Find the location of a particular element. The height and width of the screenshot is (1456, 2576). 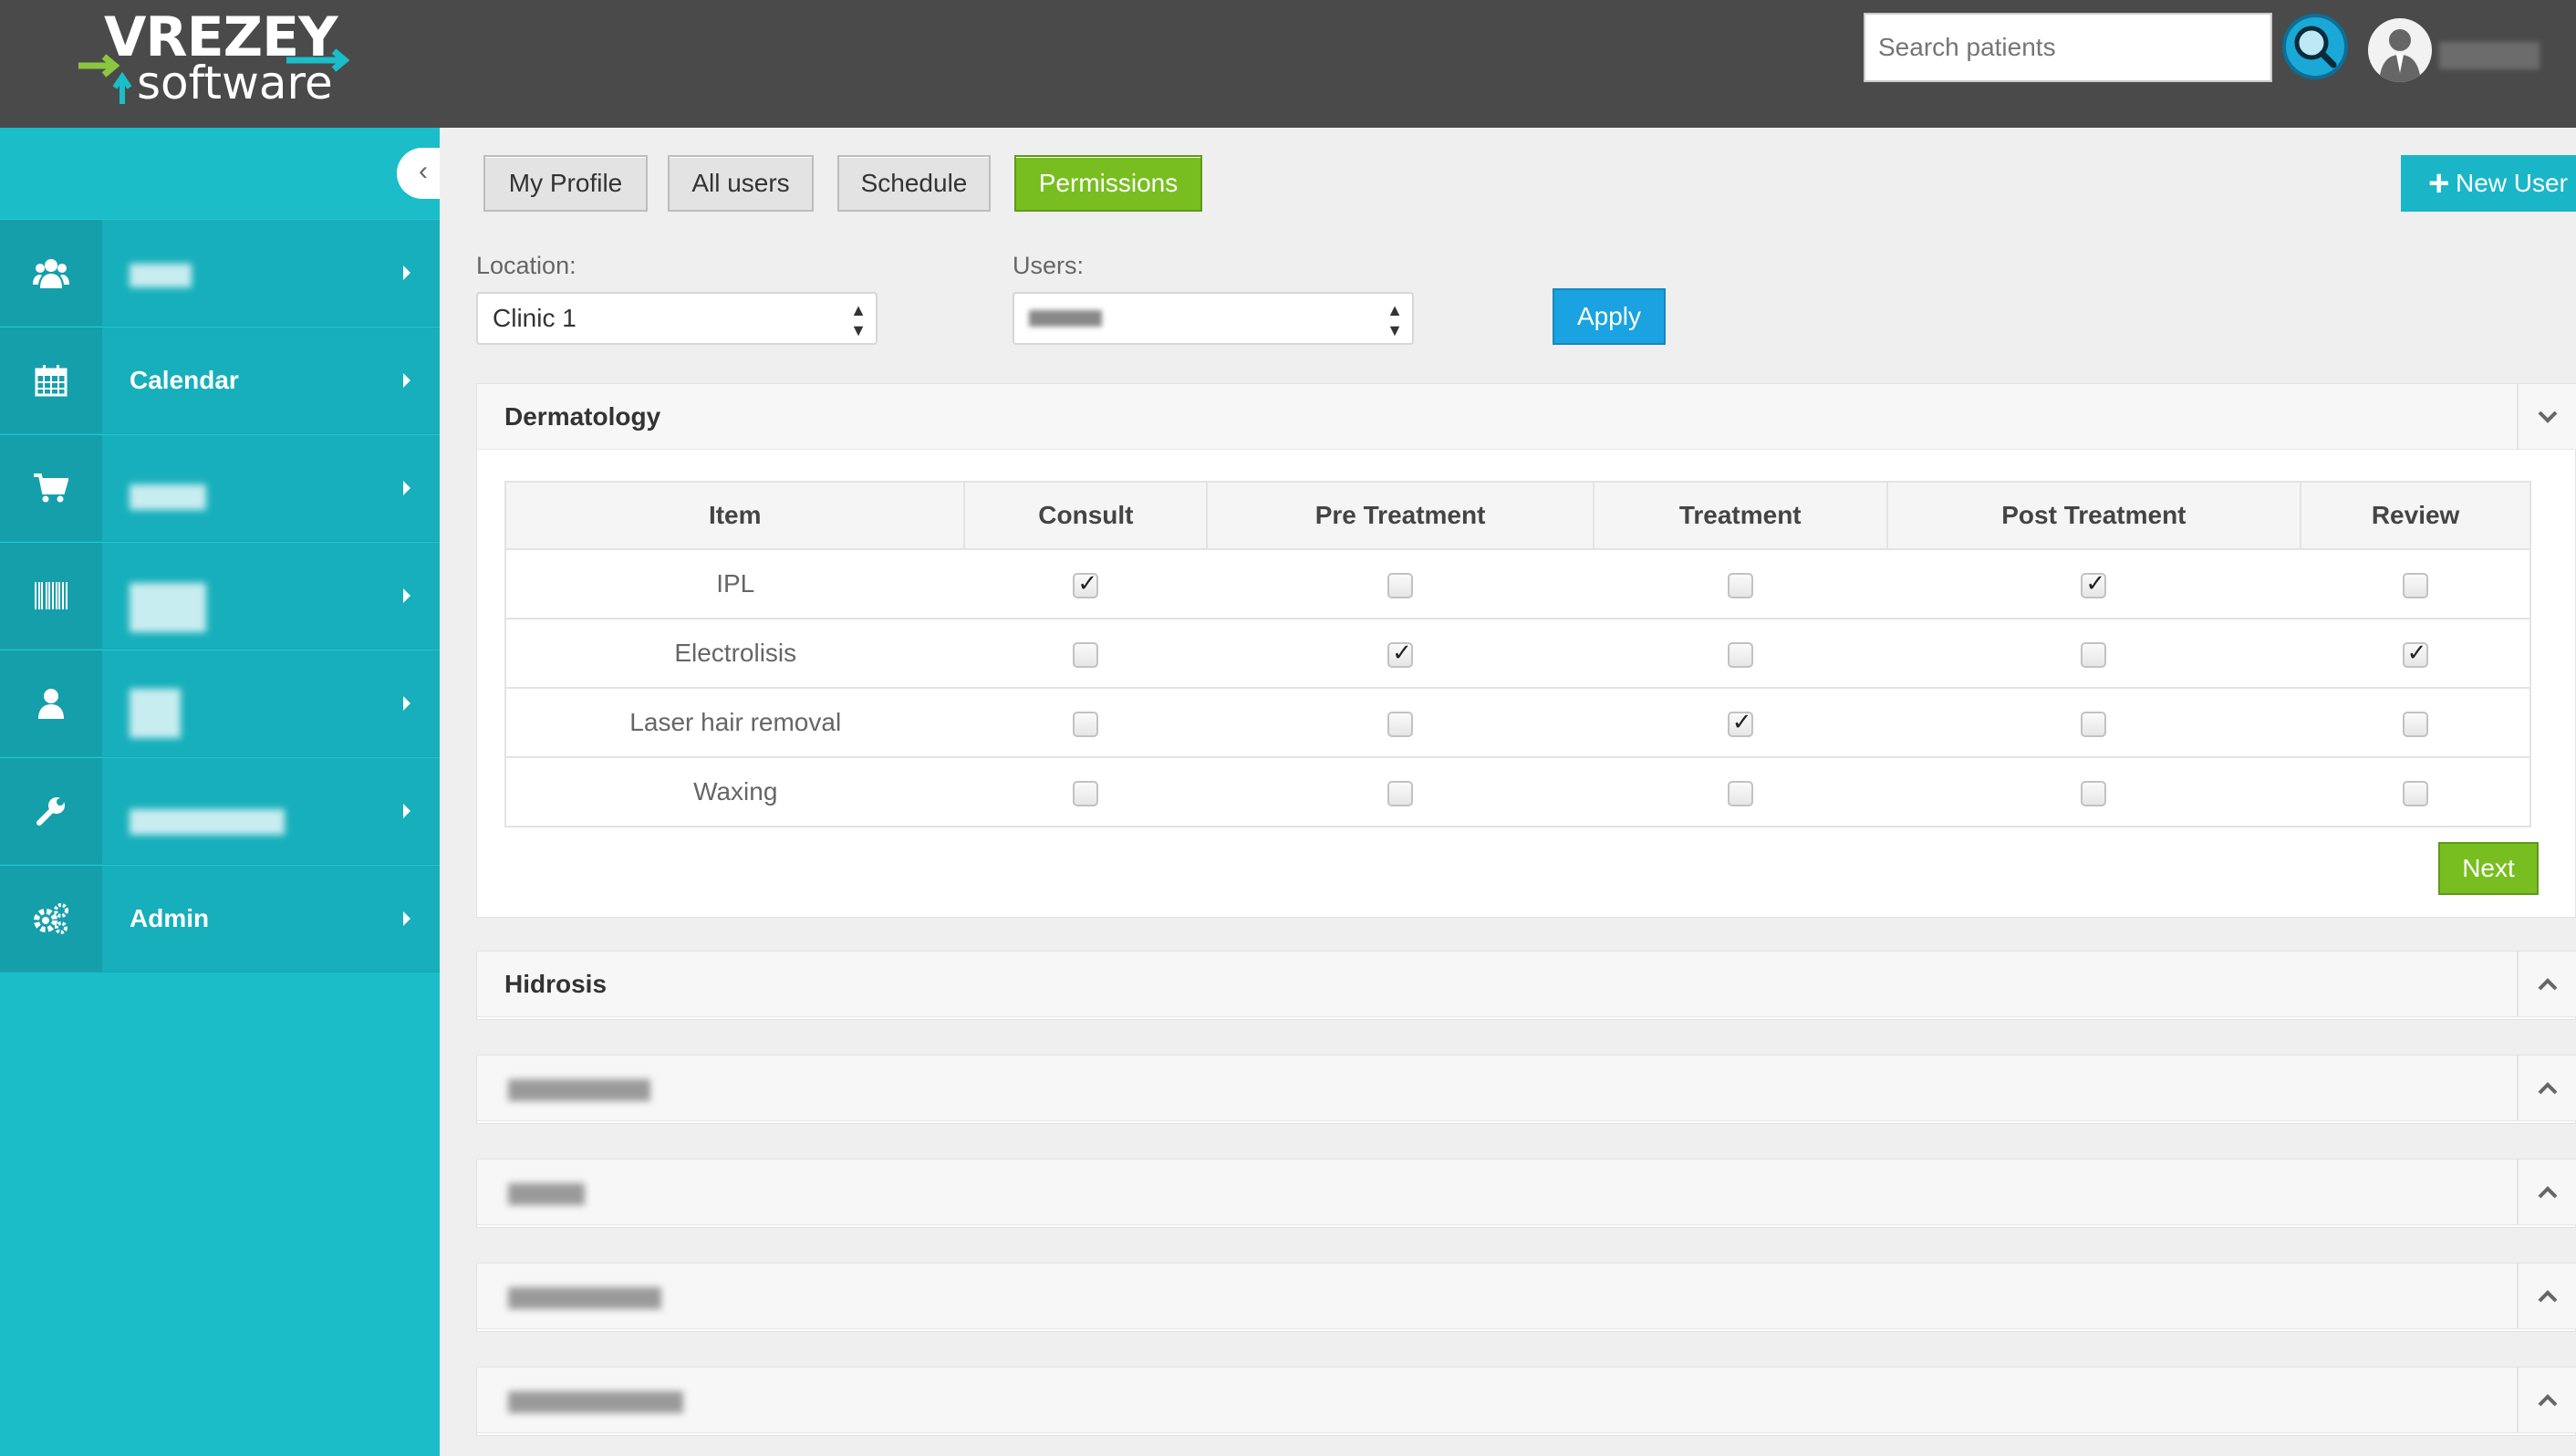

sidebar-item-staff is located at coordinates (220, 703).